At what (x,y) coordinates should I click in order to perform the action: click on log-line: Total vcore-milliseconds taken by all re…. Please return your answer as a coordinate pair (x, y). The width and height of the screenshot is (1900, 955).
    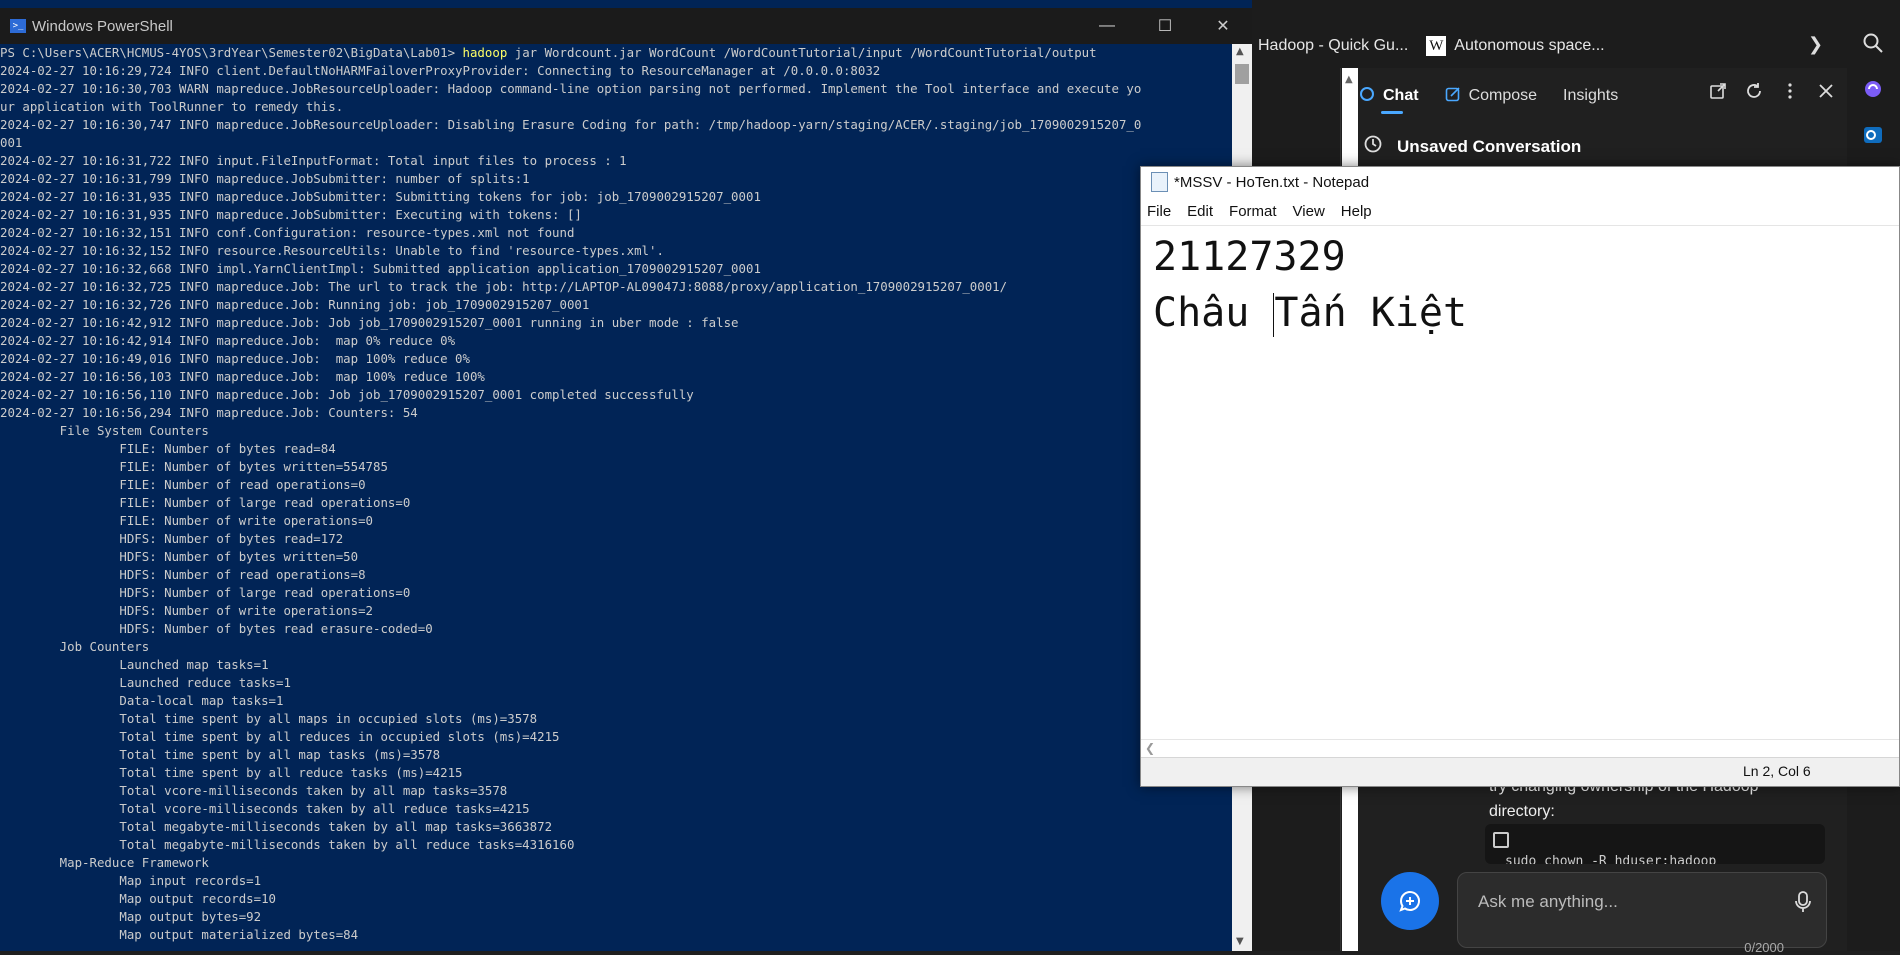
    Looking at the image, I should click on (265, 808).